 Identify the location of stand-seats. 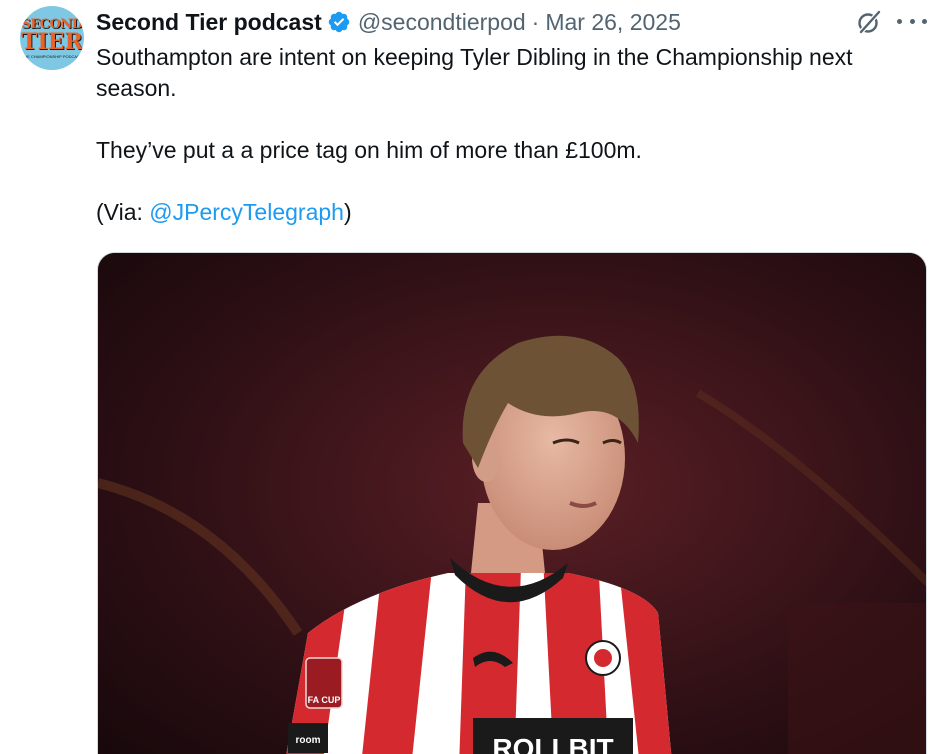
(857, 678).